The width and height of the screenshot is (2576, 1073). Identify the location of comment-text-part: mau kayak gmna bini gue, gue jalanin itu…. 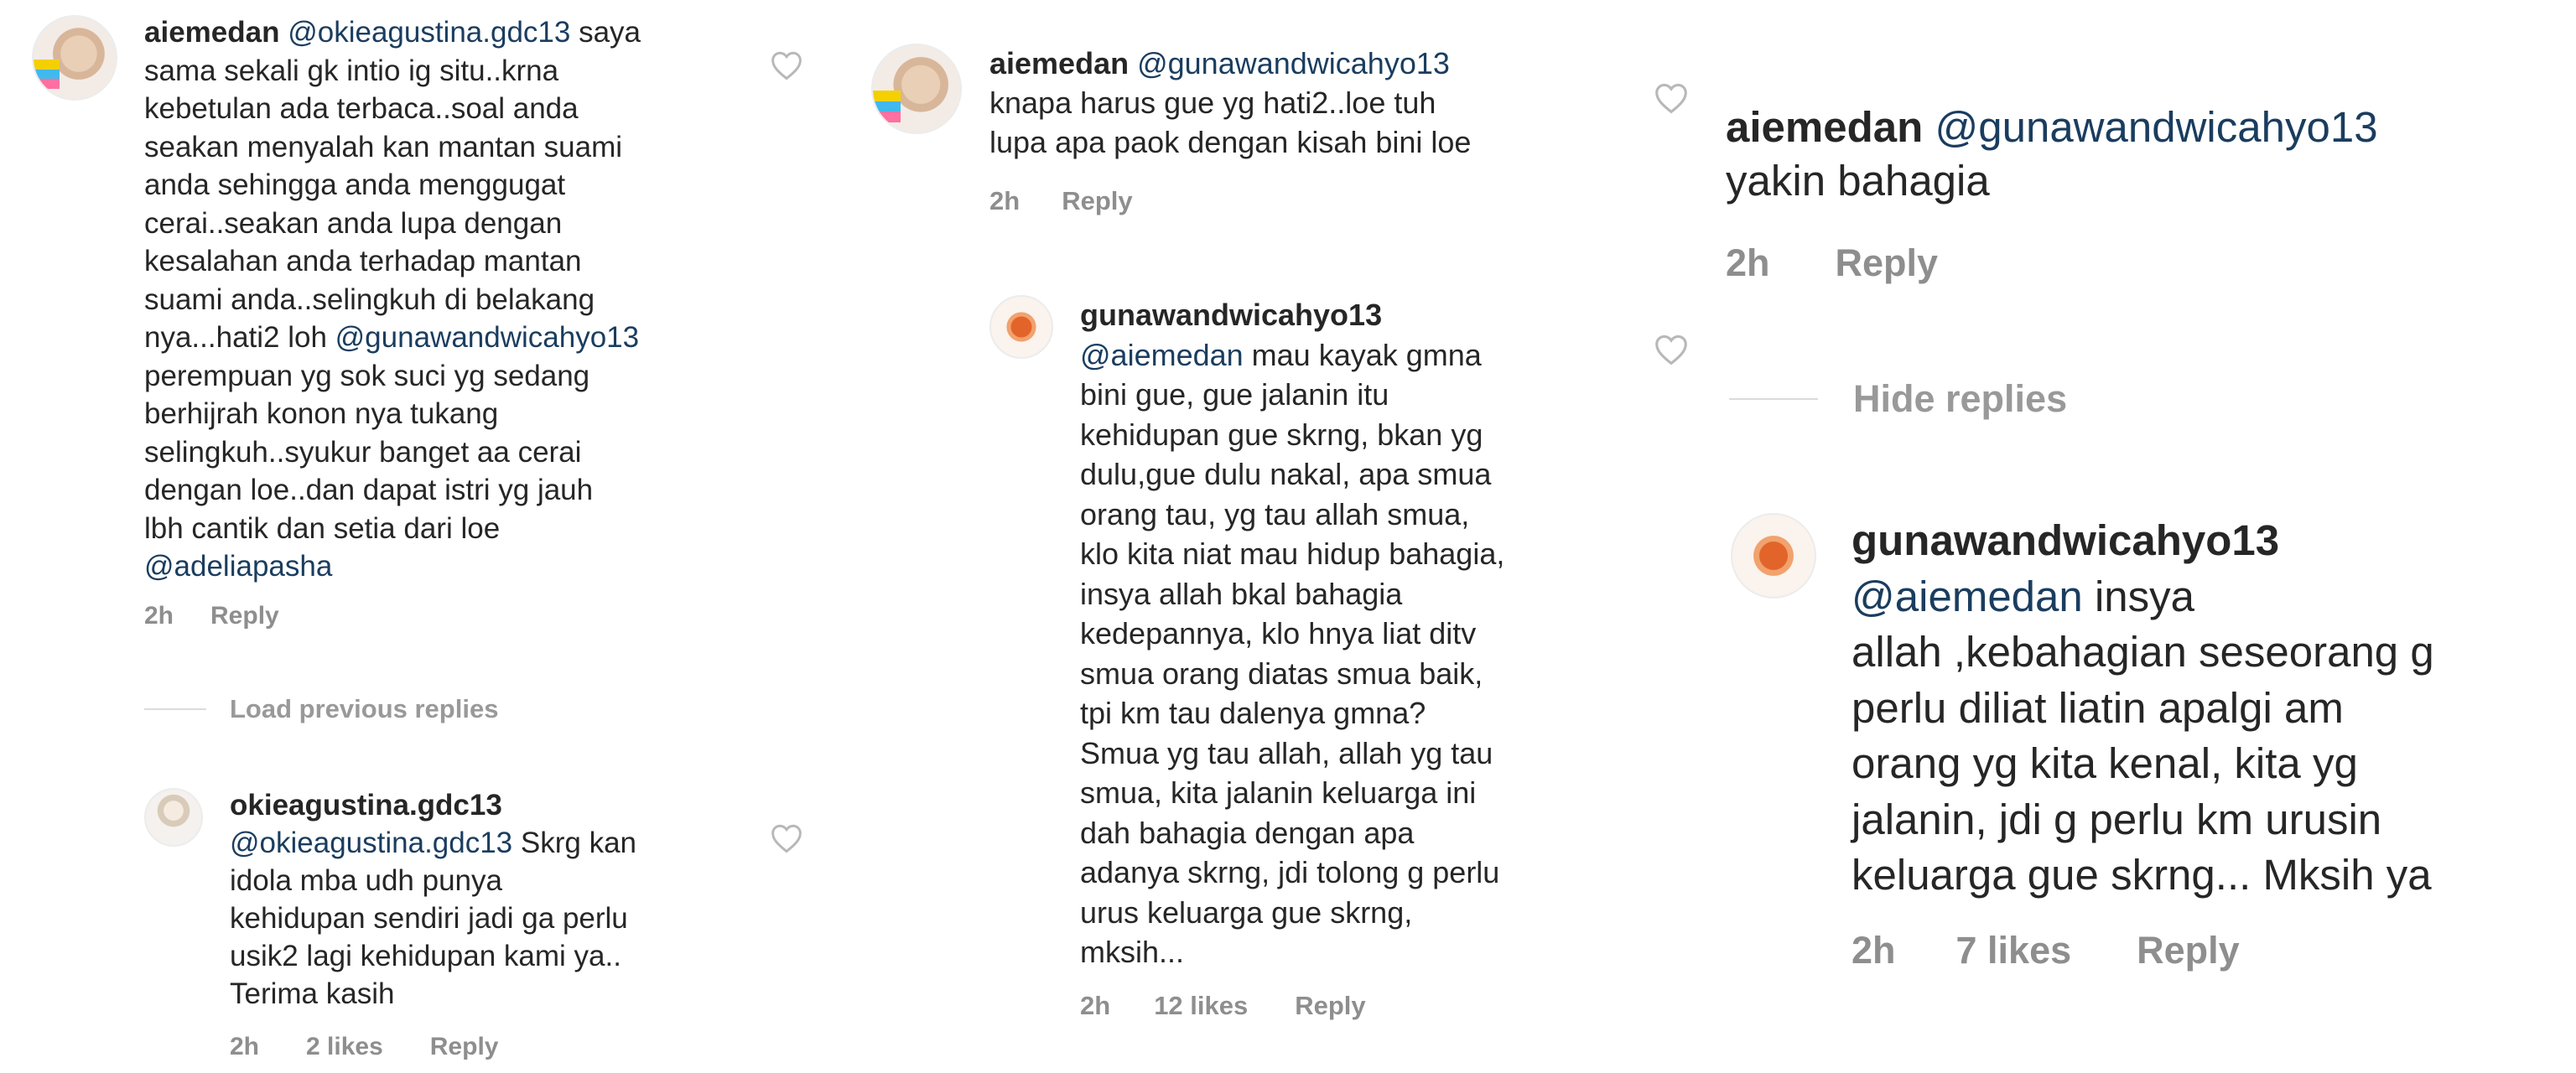
(1292, 653).